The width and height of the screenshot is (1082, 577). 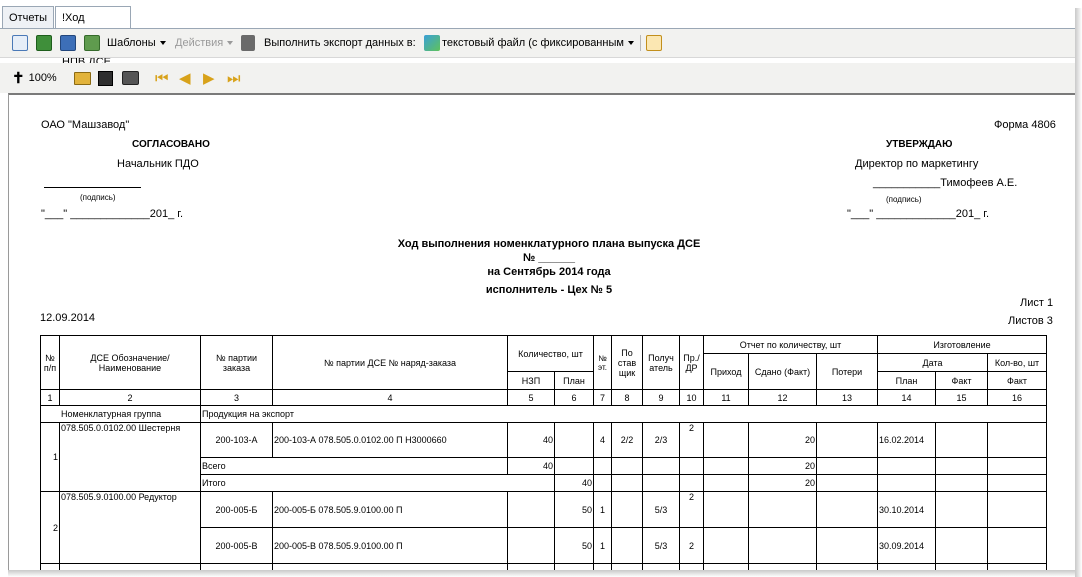 What do you see at coordinates (50, 362) in the screenshot?
I see `header-num: № п/п` at bounding box center [50, 362].